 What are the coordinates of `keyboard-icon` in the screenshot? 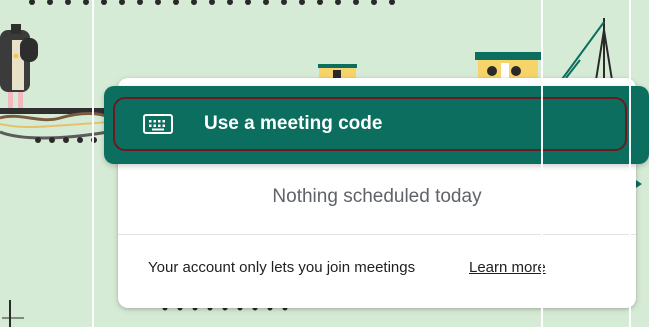 It's located at (158, 124).